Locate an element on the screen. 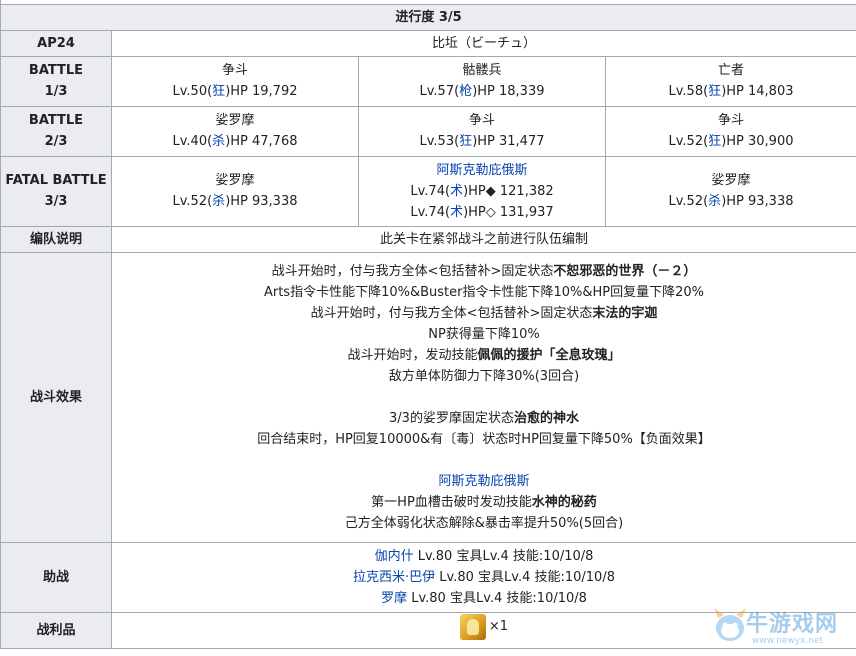 The image size is (856, 656). formation-row: 编队说明 此关卡在紧邻战斗之前进行队伍编制 is located at coordinates (428, 239).